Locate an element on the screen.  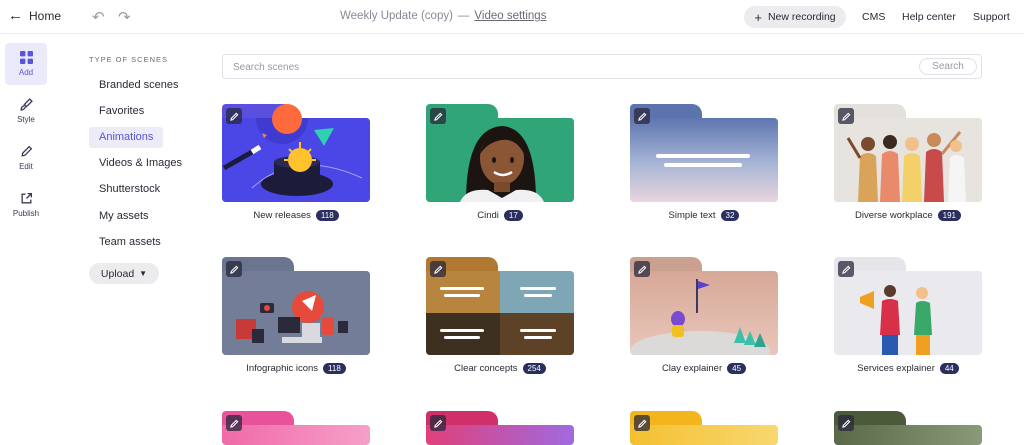
rail-add-label: Add is located at coordinates (26, 72).